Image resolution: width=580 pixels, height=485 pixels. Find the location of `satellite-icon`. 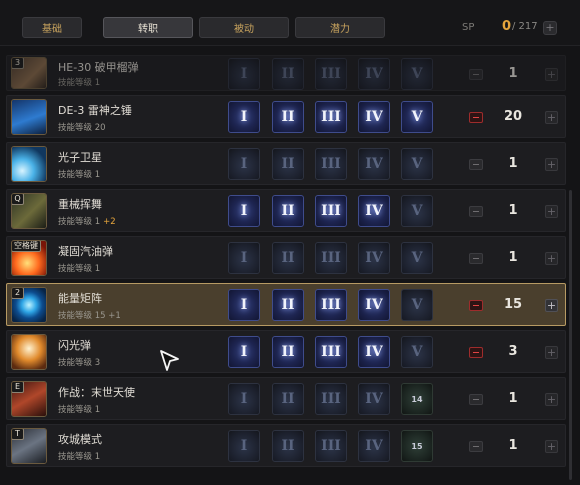

satellite-icon is located at coordinates (29, 164).